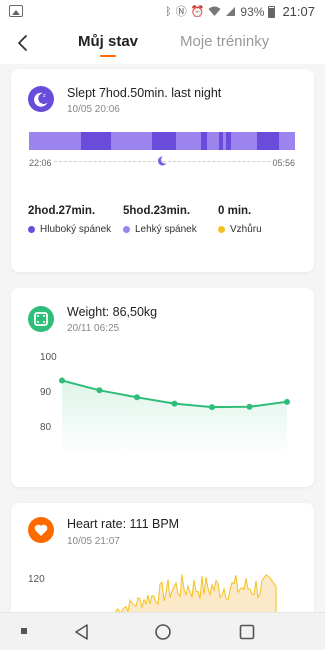 The image size is (325, 650). What do you see at coordinates (82, 632) in the screenshot?
I see `back-triangle-icon` at bounding box center [82, 632].